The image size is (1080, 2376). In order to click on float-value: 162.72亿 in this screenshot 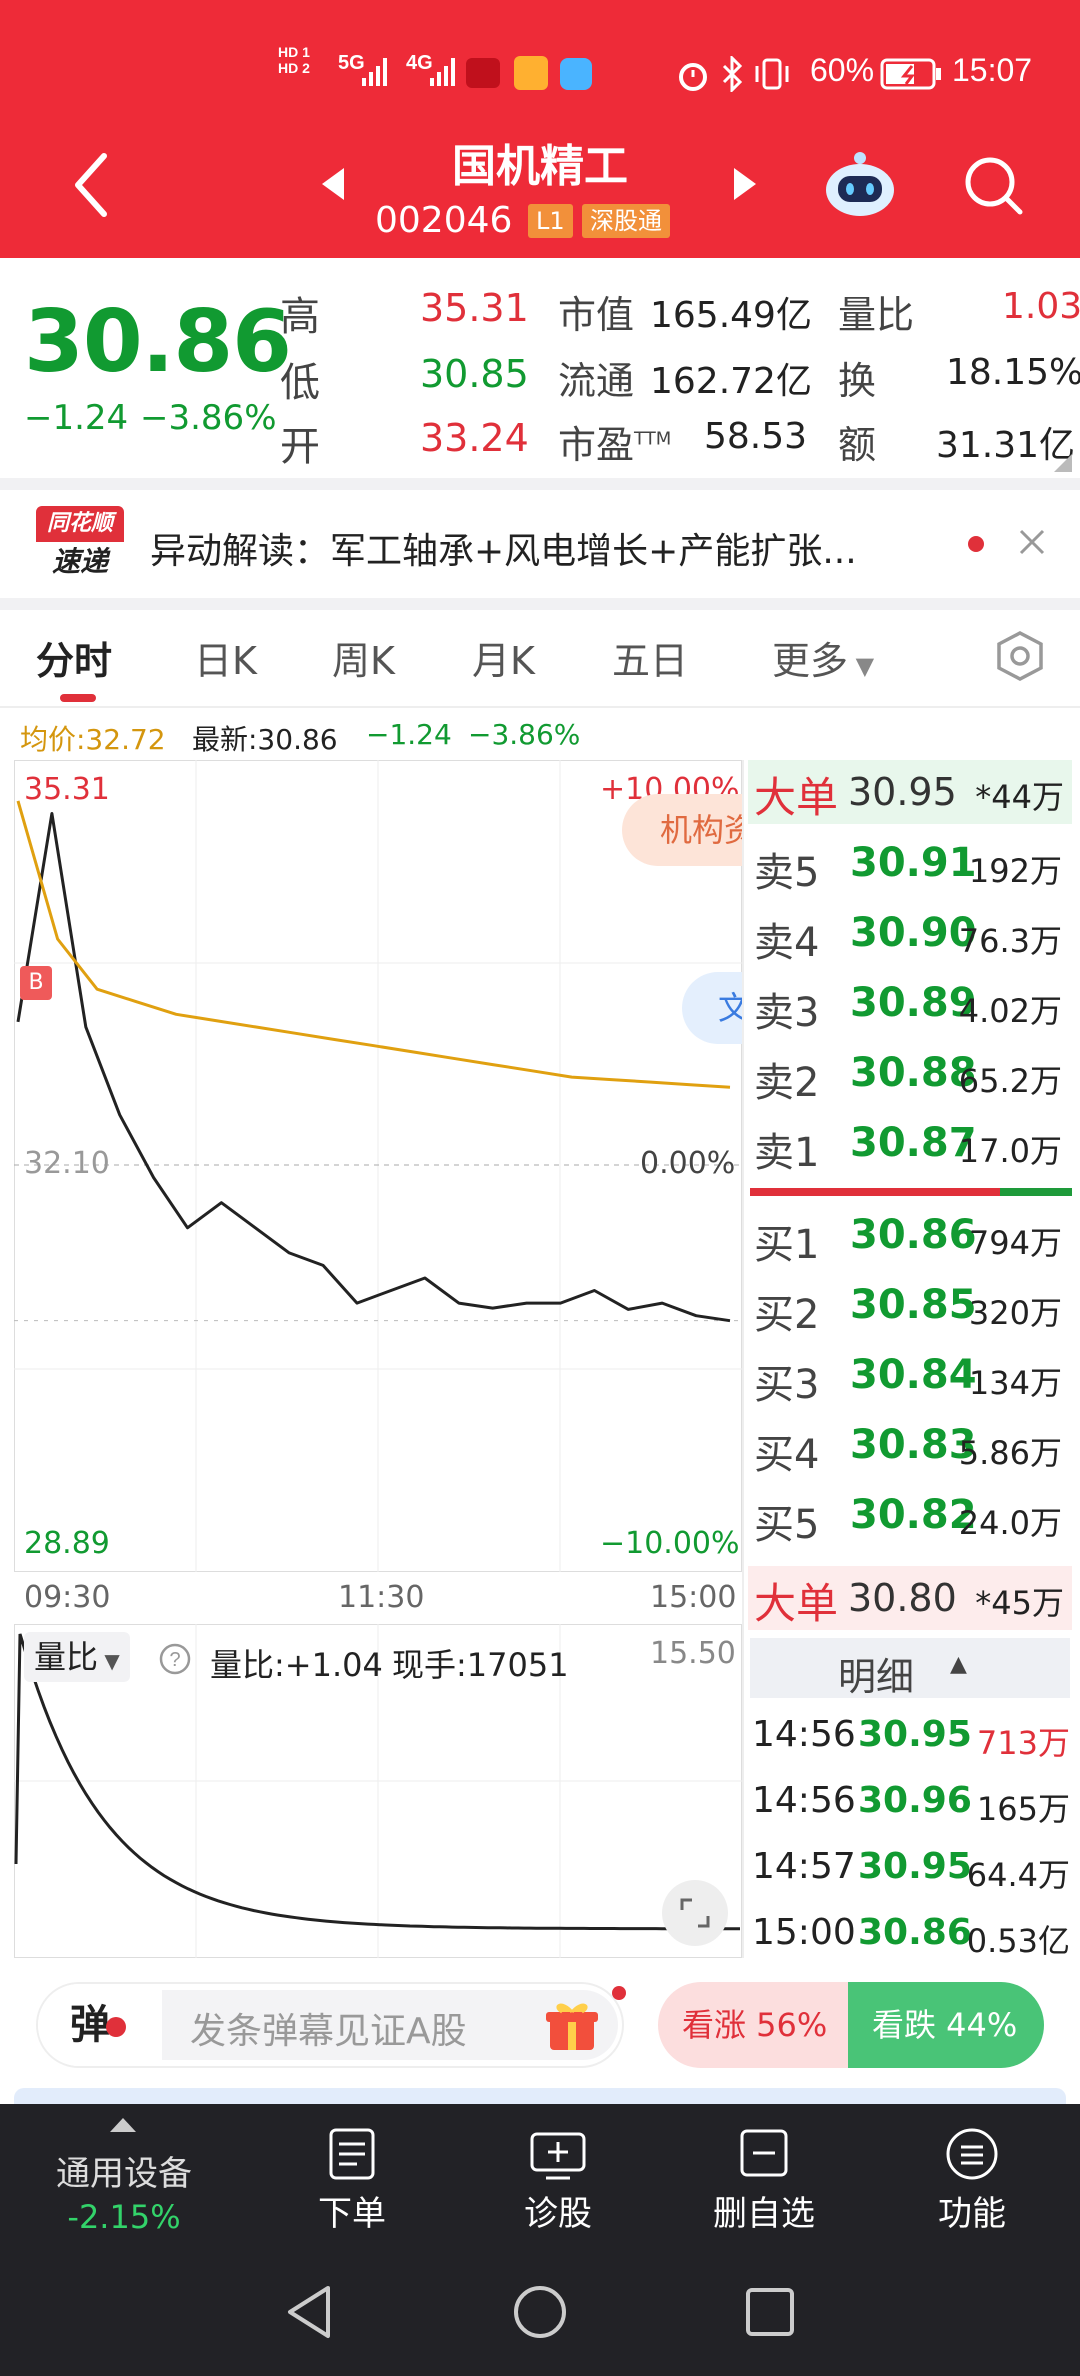, I will do `click(731, 381)`.